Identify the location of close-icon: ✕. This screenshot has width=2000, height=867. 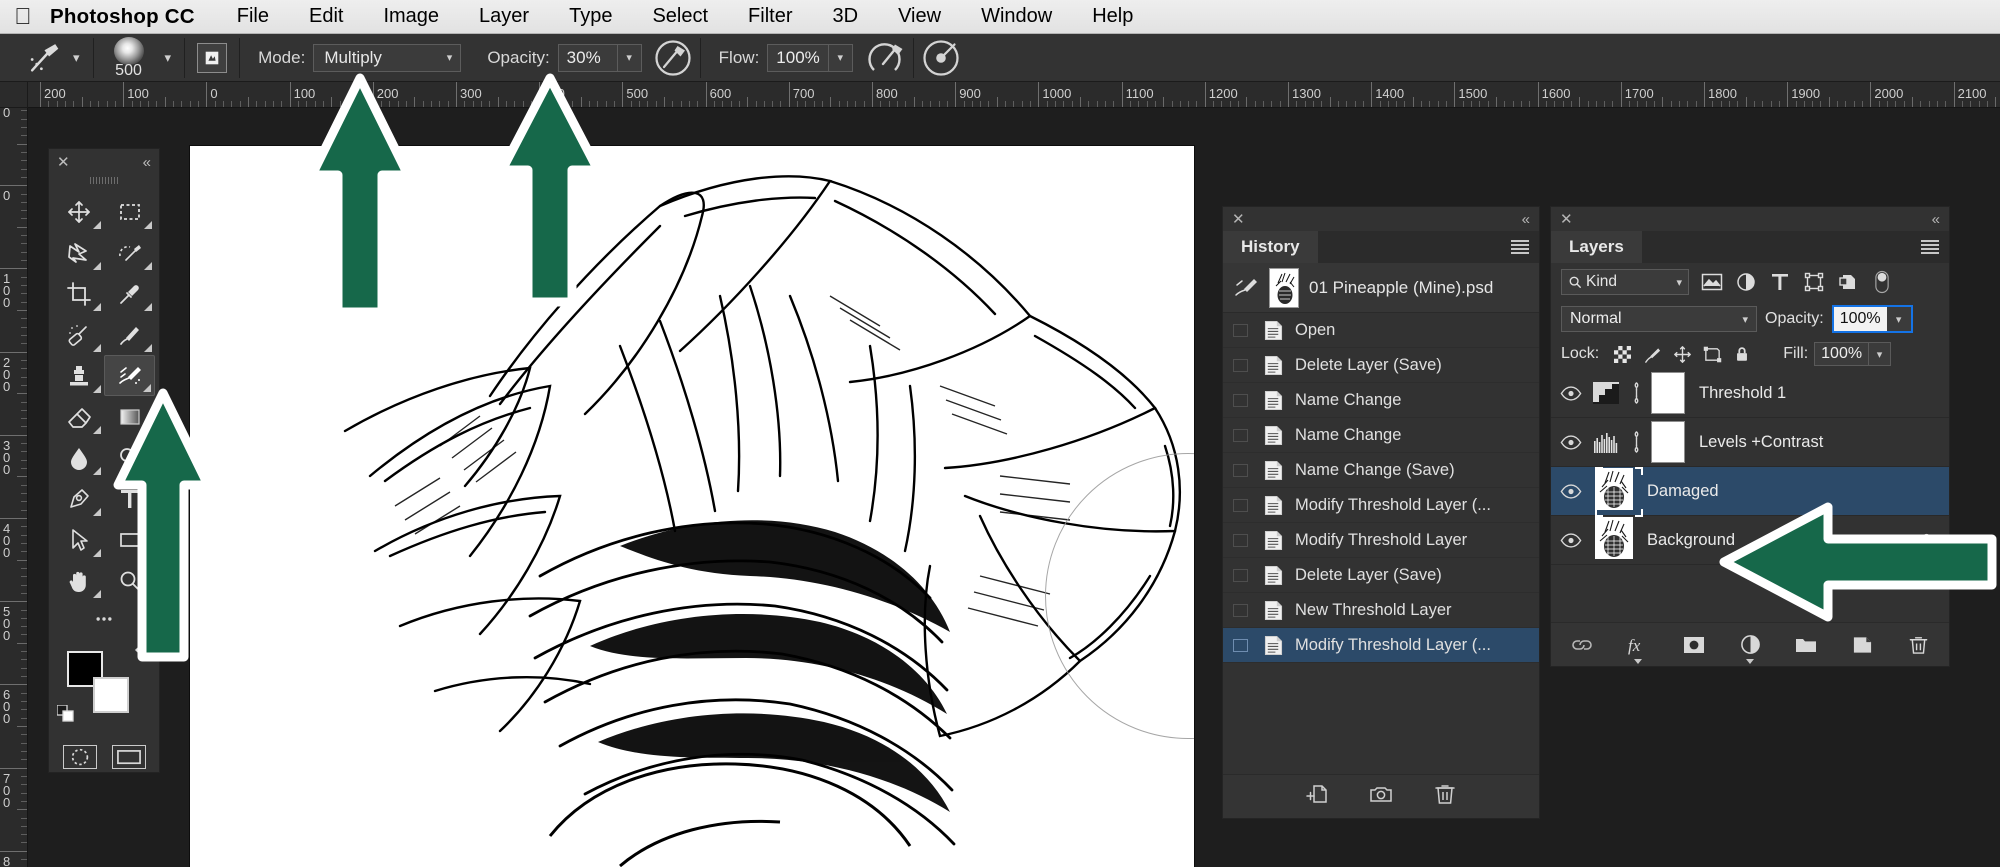
(63, 162).